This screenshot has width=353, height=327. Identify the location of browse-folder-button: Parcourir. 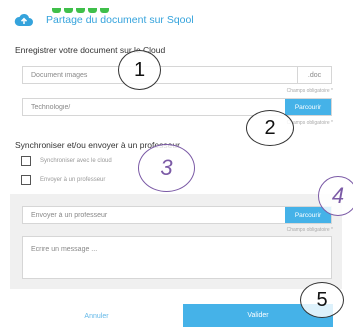
(308, 107).